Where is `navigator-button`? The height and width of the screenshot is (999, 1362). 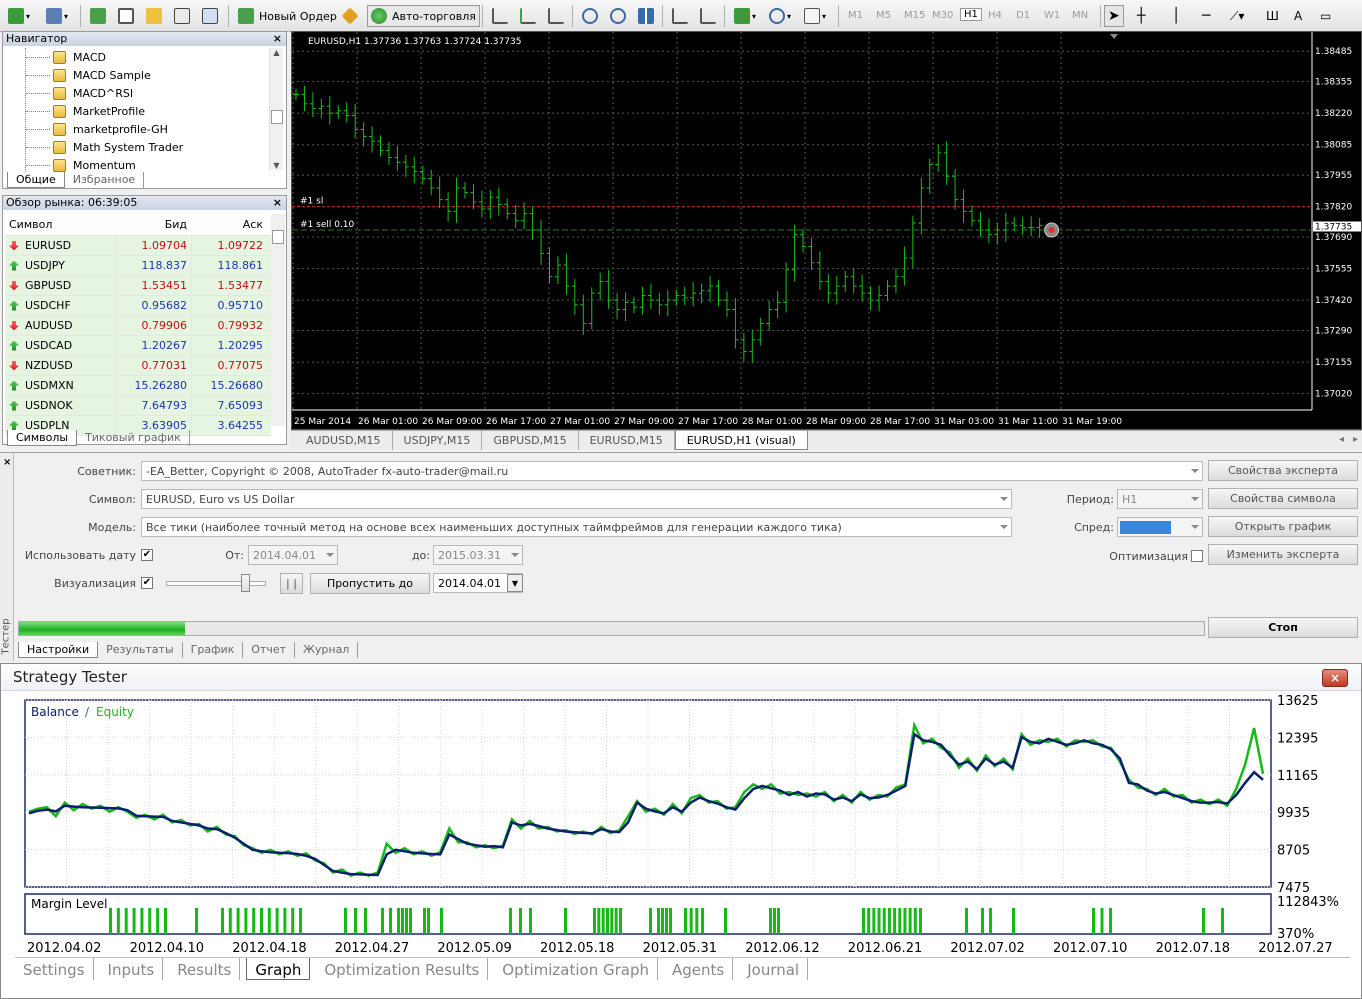 navigator-button is located at coordinates (154, 16).